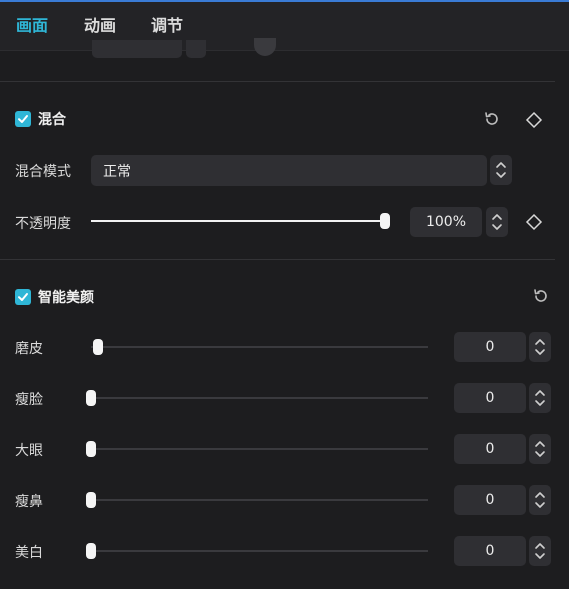 The height and width of the screenshot is (589, 569). I want to click on tab-animation: 动画, so click(100, 24).